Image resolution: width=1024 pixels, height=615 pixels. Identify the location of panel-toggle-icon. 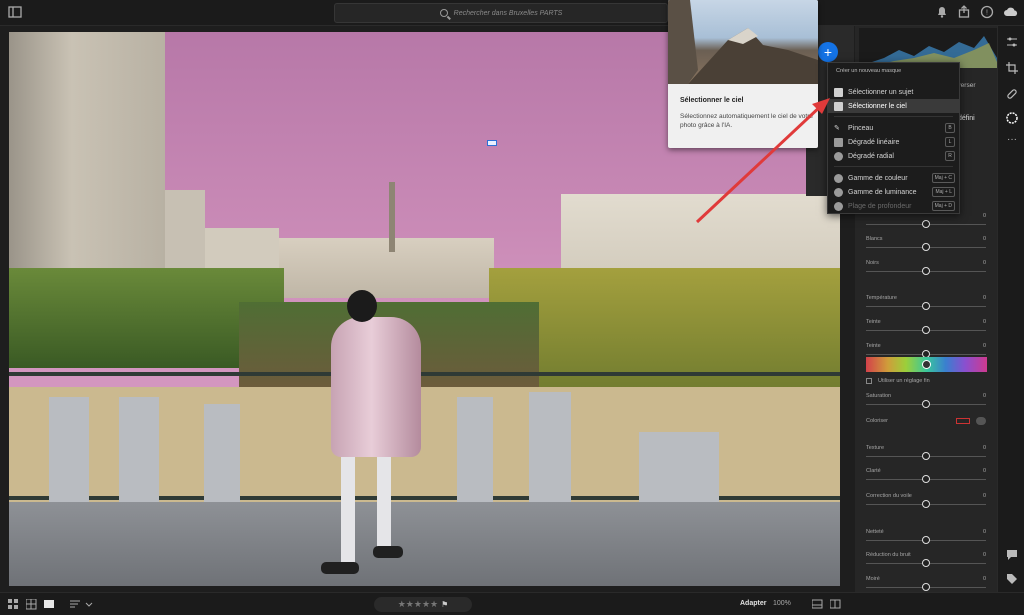
(15, 12).